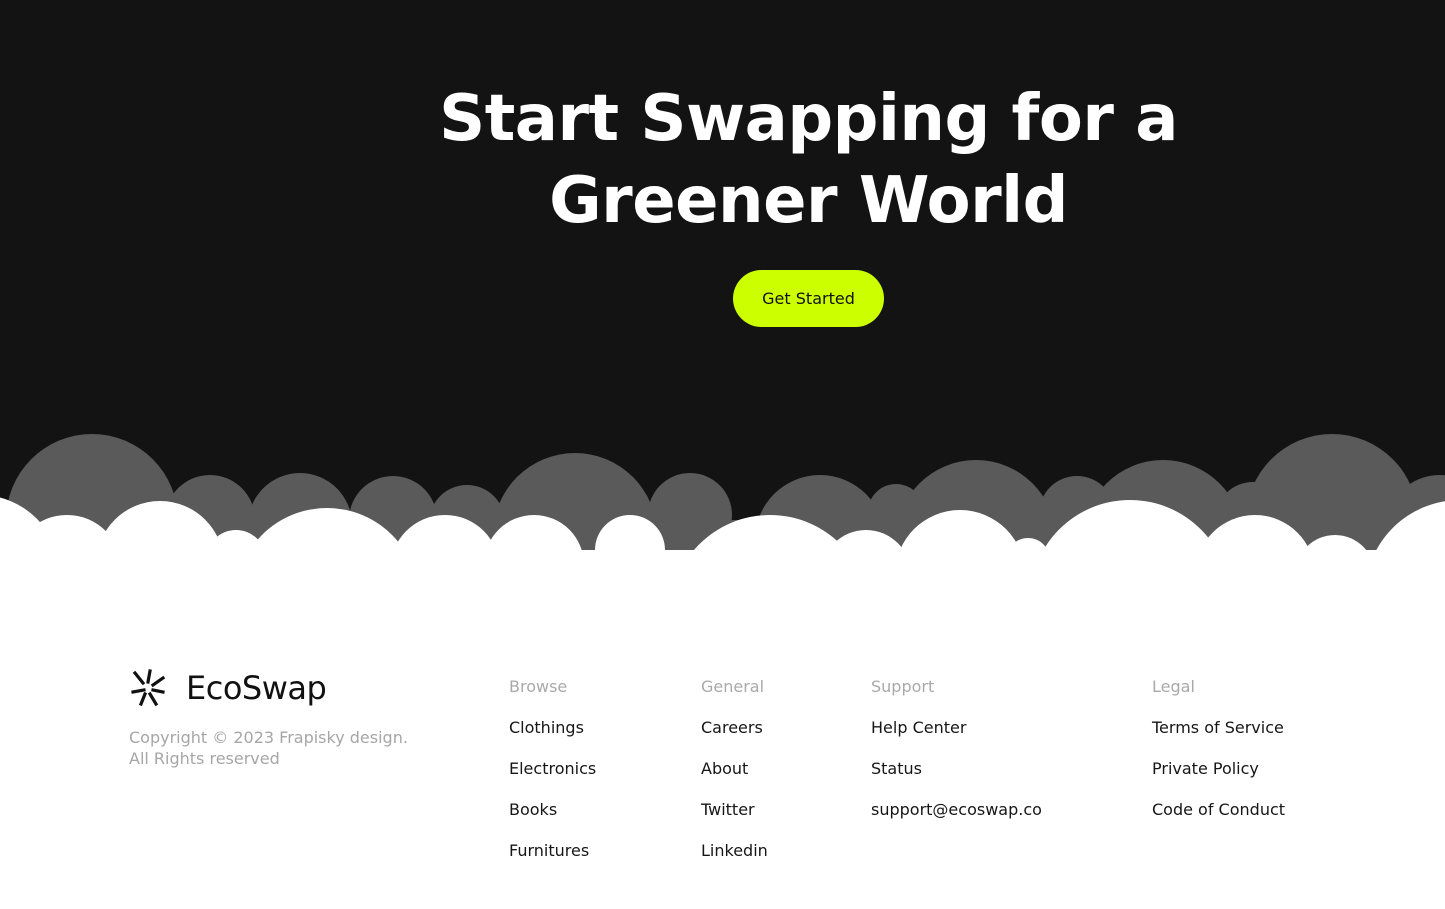 The image size is (1445, 909). Describe the element at coordinates (808, 201) in the screenshot. I see `hero-title-line-2: Greener World` at that location.